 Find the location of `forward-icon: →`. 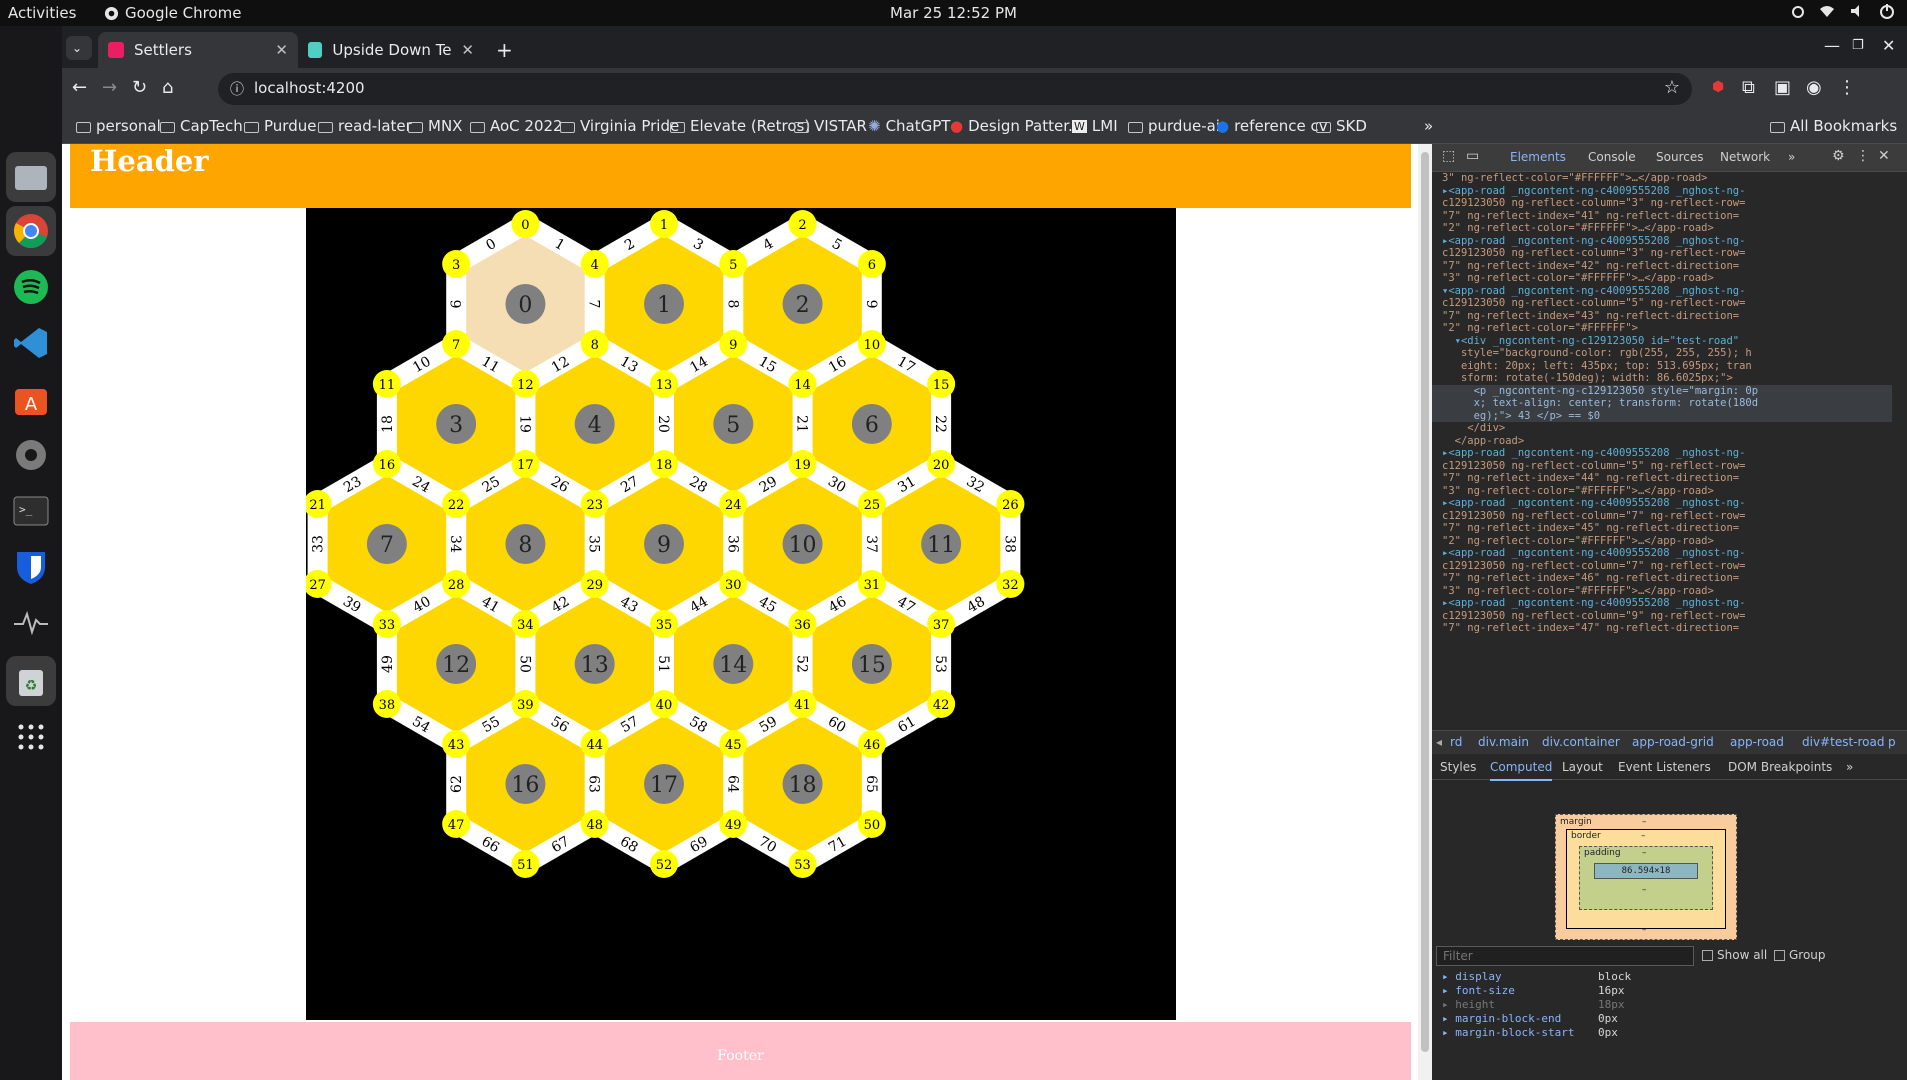

forward-icon: → is located at coordinates (109, 87).